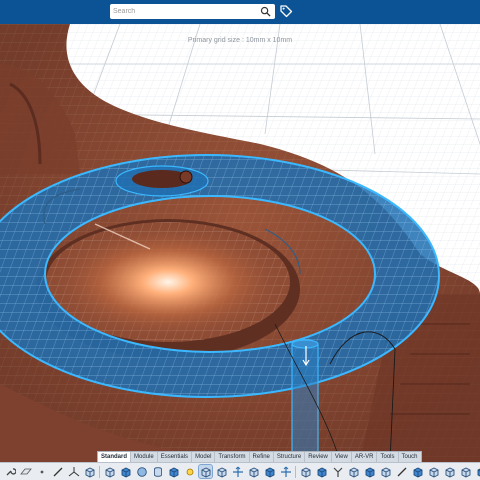 This screenshot has height=480, width=480. I want to click on box-plus-icon, so click(433, 471).